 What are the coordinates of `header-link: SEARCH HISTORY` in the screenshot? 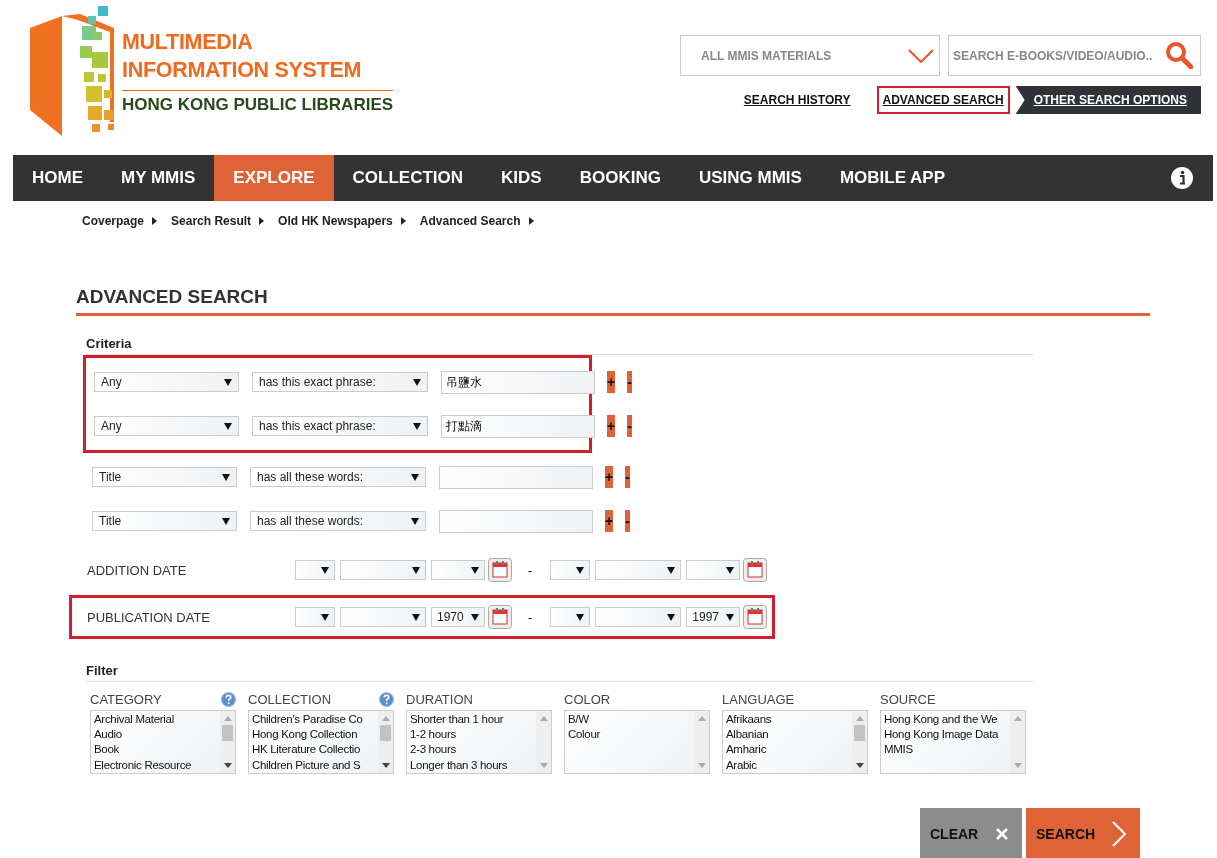 It's located at (797, 100).